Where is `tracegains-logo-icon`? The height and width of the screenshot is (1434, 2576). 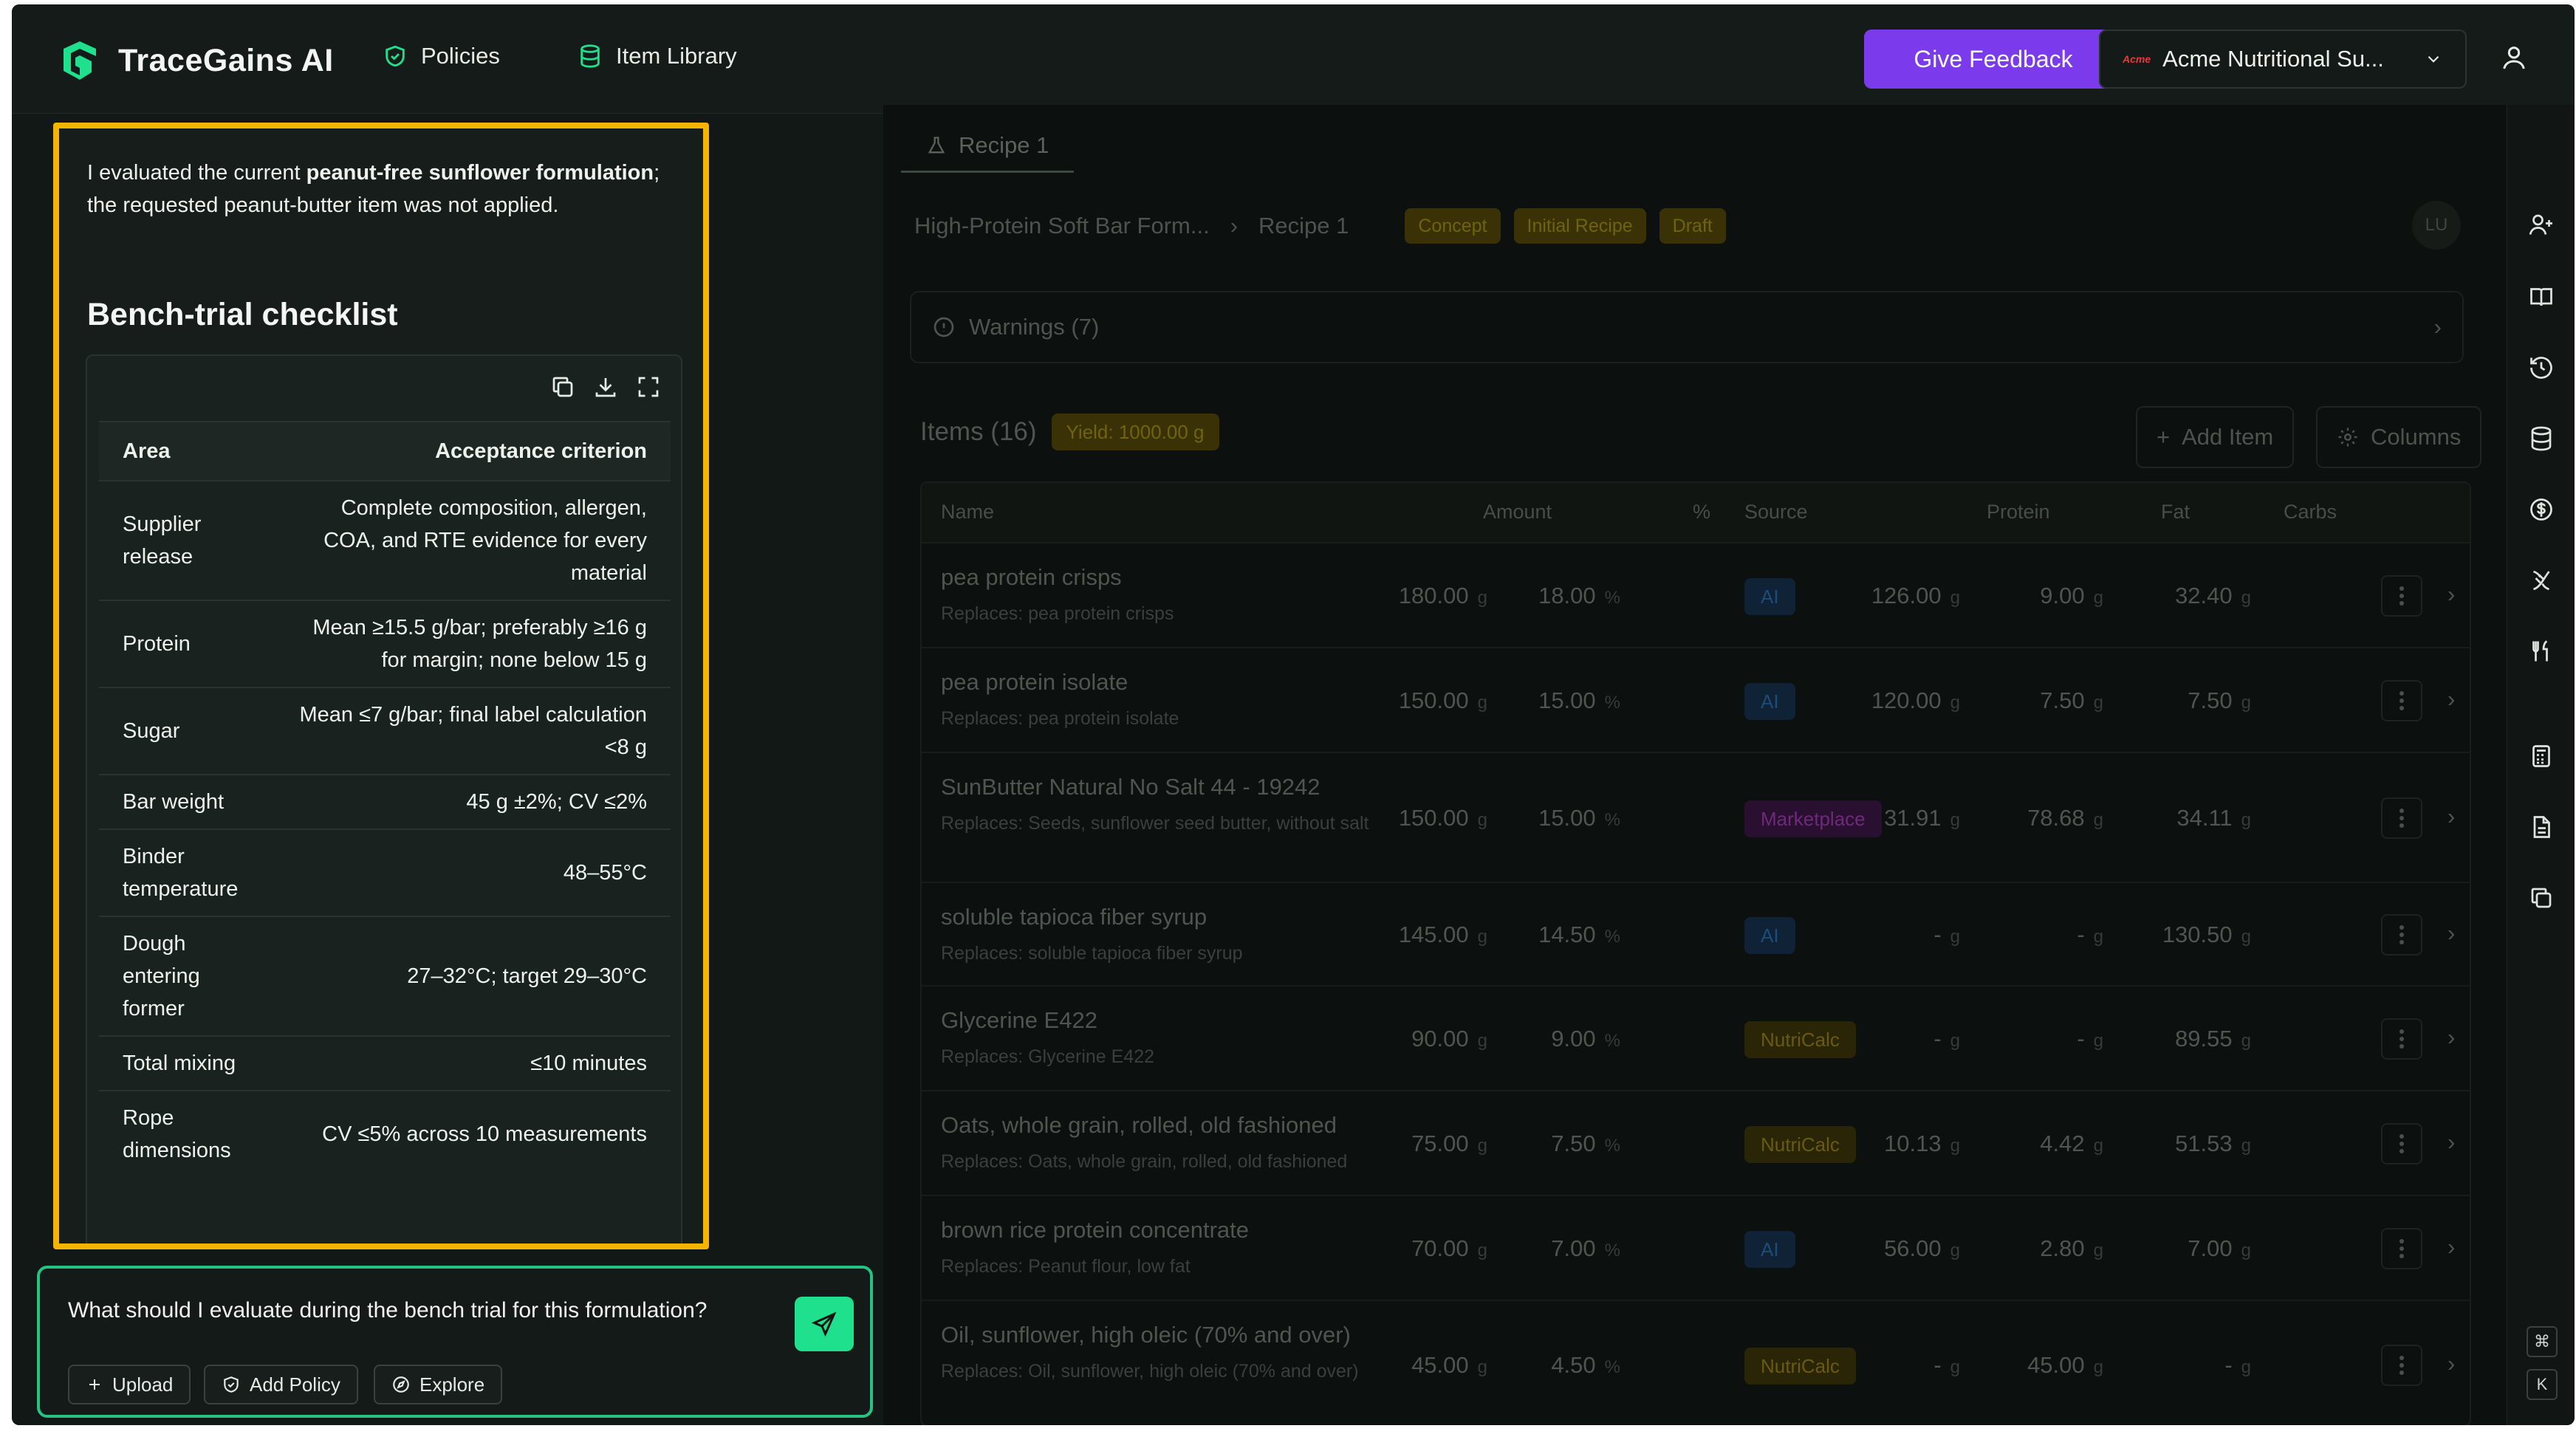 tracegains-logo-icon is located at coordinates (80, 60).